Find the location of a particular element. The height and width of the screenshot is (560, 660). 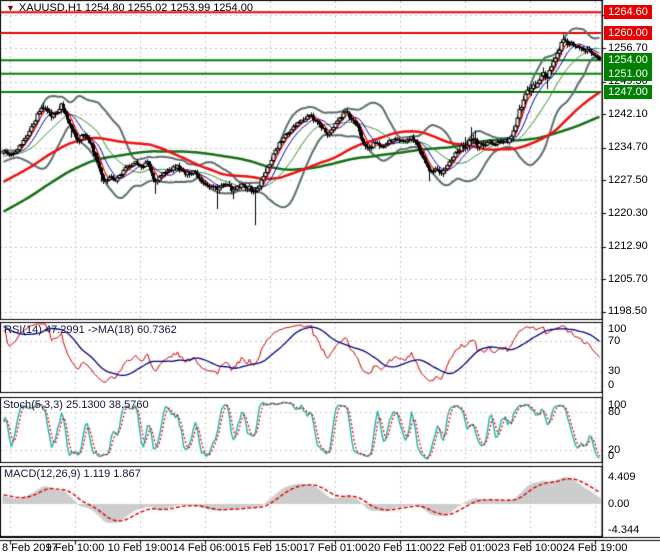

price-axis-badge: 1251.00 is located at coordinates (628, 73).